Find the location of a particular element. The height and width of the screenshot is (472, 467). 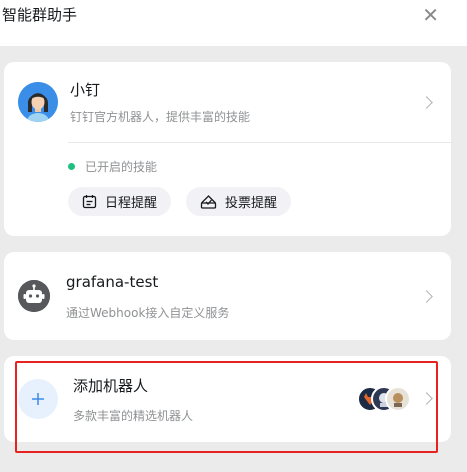

status-dot-icon is located at coordinates (71, 166).